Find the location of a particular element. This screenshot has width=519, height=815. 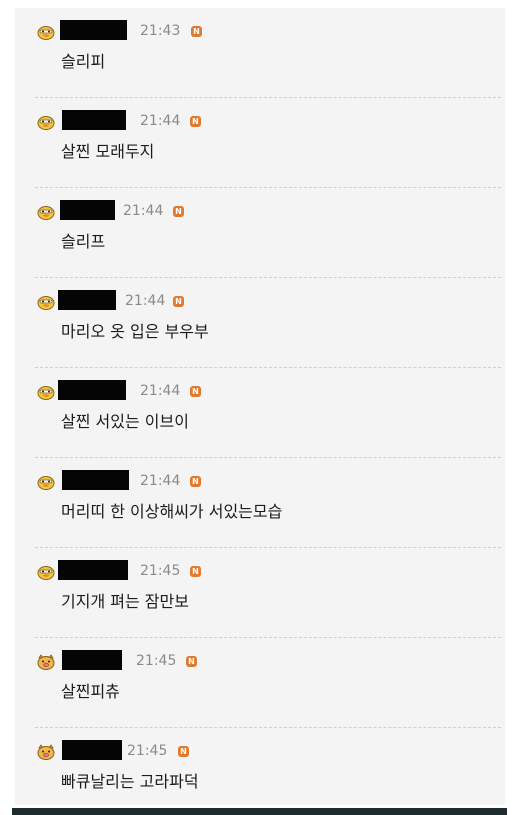

comment-item: 21:44 N 머리띠 한 이상해씨가 서있는모습 is located at coordinates (260, 503).